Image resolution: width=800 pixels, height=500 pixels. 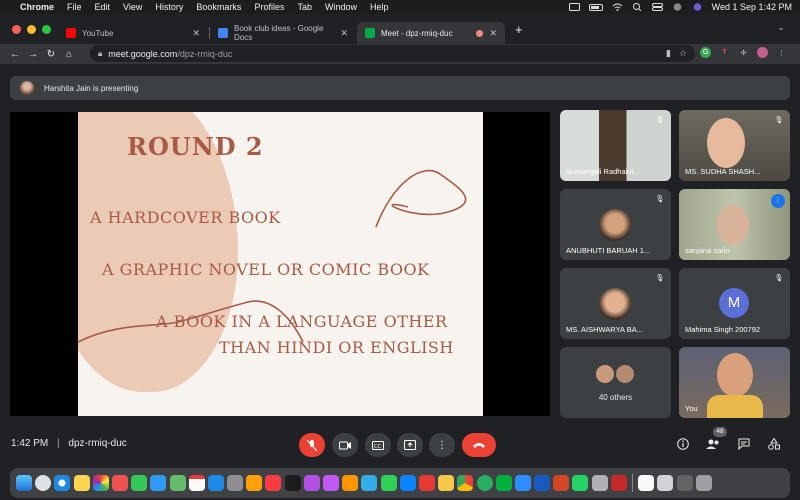 What do you see at coordinates (542, 483) in the screenshot?
I see `word-icon` at bounding box center [542, 483].